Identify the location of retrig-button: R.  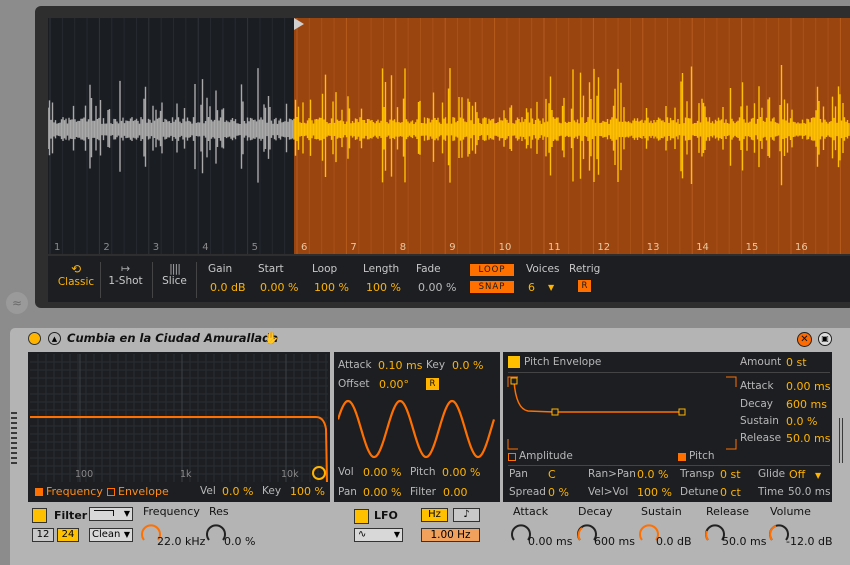
(584, 286).